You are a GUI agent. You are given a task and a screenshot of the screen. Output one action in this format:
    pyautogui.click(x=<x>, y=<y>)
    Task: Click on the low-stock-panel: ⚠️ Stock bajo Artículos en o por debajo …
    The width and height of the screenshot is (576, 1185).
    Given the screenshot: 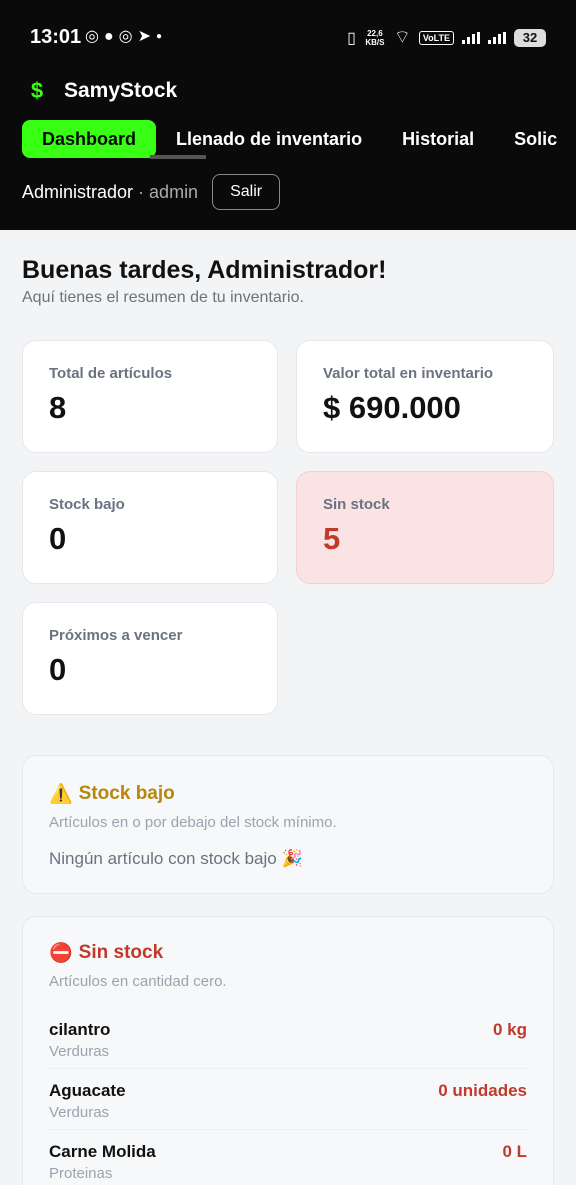 What is the action you would take?
    pyautogui.click(x=288, y=824)
    